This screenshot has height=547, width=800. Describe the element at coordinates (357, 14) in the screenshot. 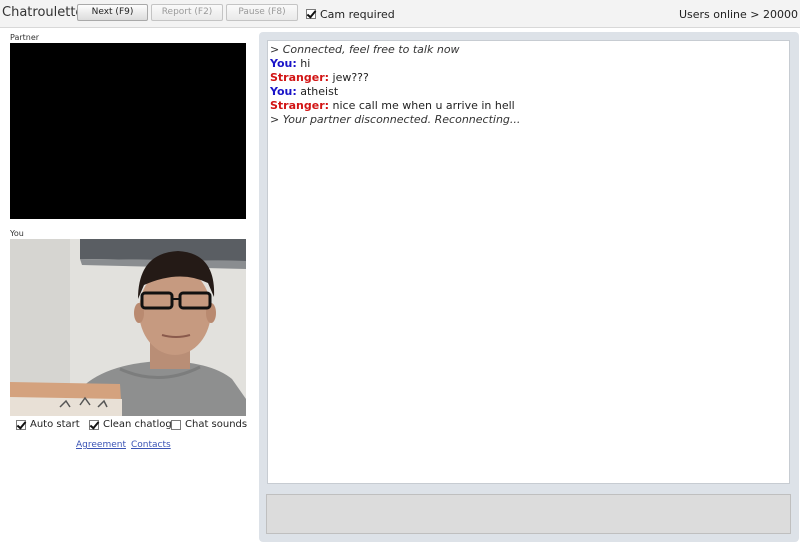

I see `cam-required-label: Cam required` at that location.